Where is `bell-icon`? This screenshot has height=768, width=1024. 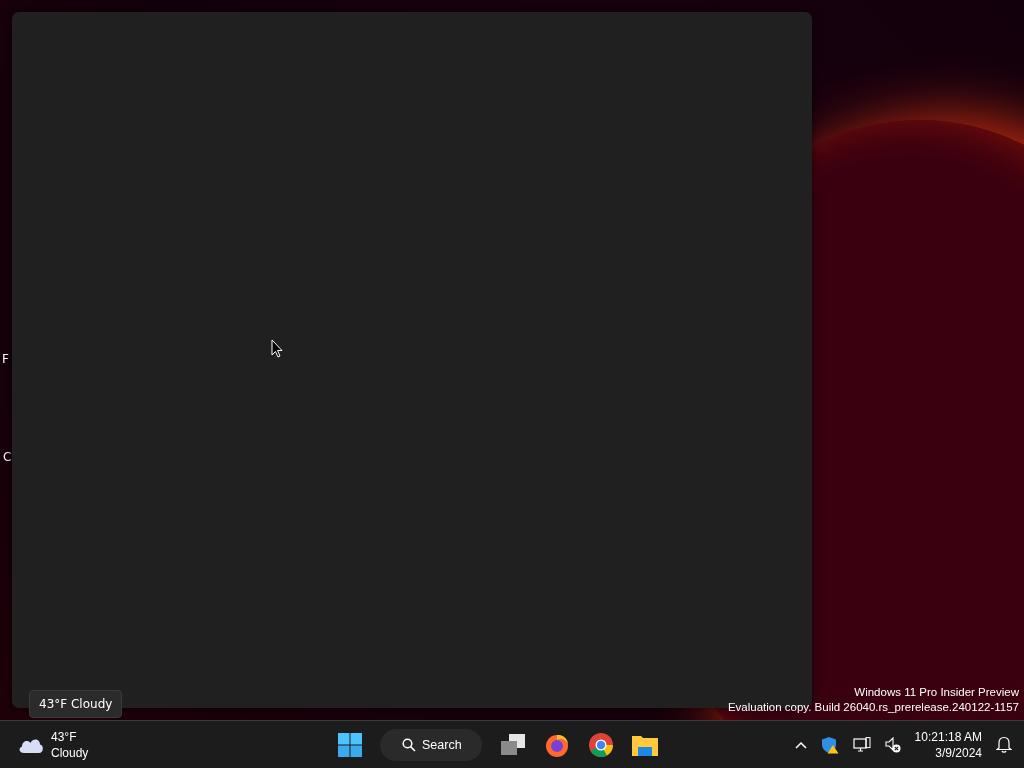 bell-icon is located at coordinates (1004, 744).